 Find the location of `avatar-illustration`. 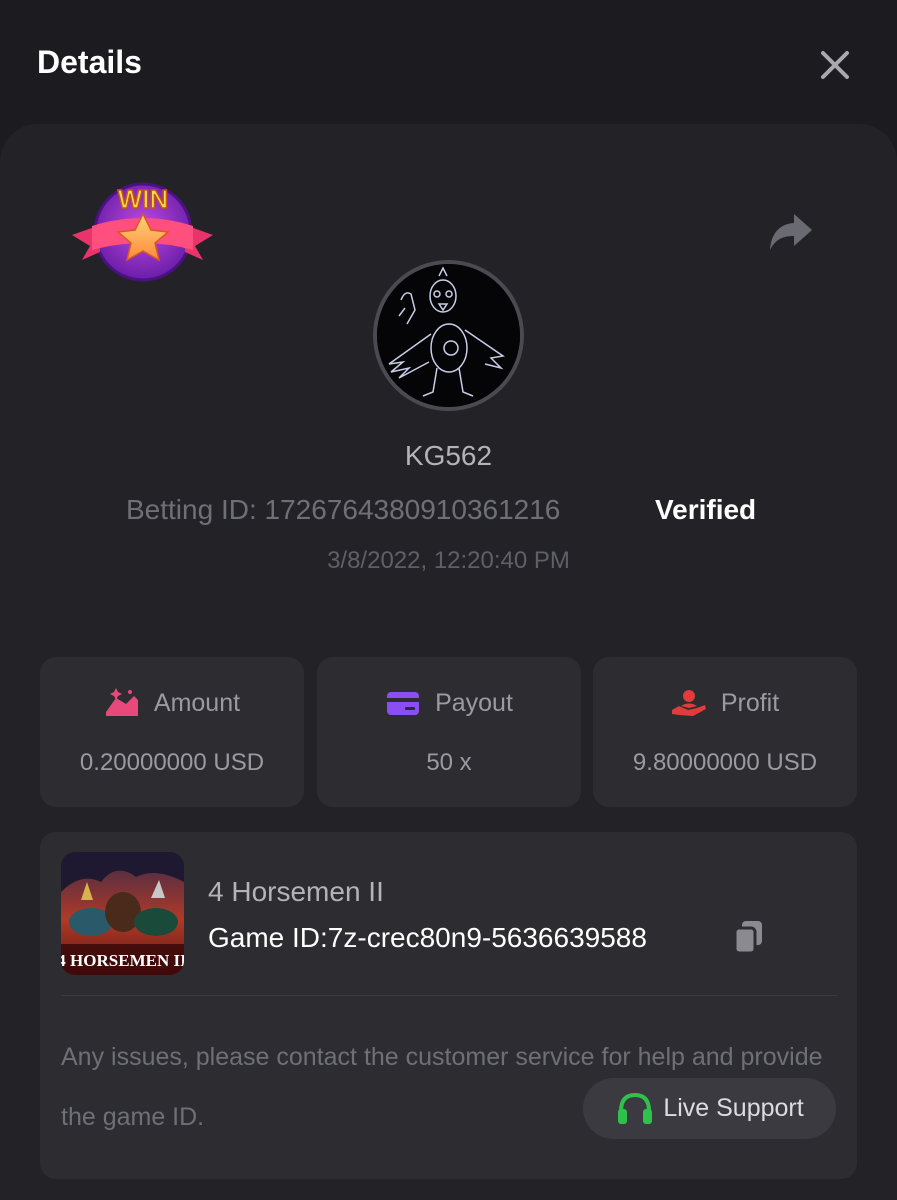

avatar-illustration is located at coordinates (448, 335).